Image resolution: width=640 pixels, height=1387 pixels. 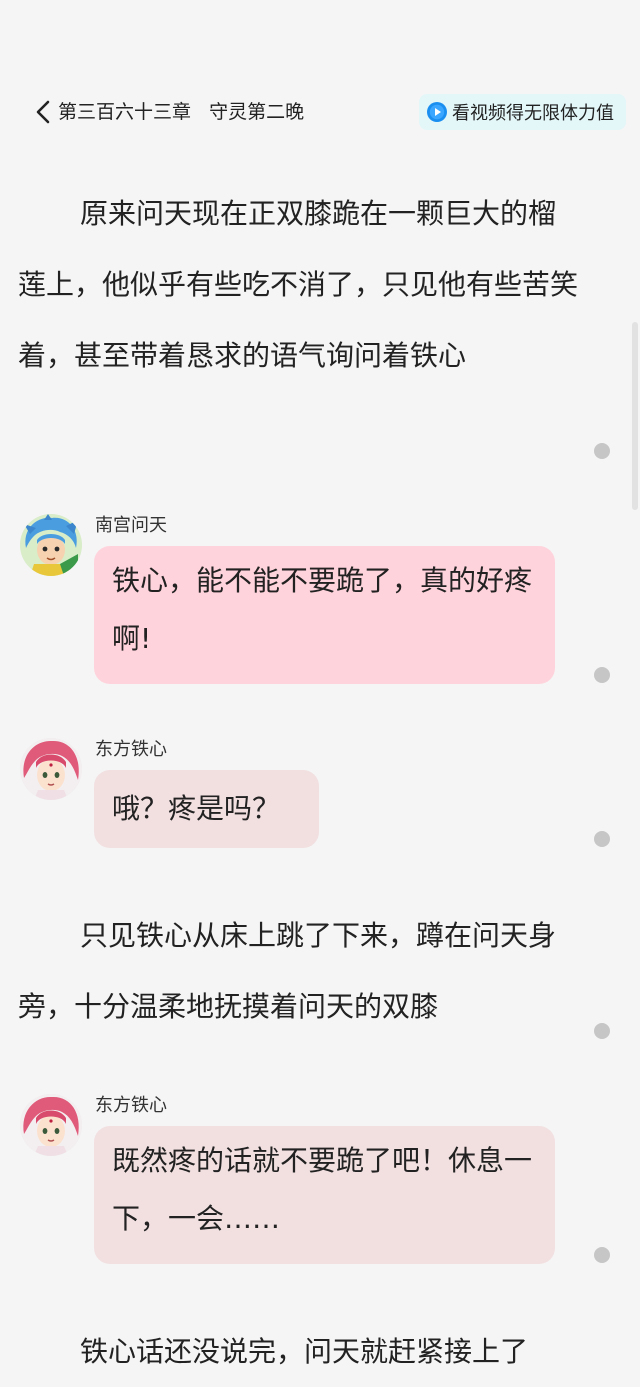 I want to click on avatar-nangong-wentian, so click(x=51, y=545).